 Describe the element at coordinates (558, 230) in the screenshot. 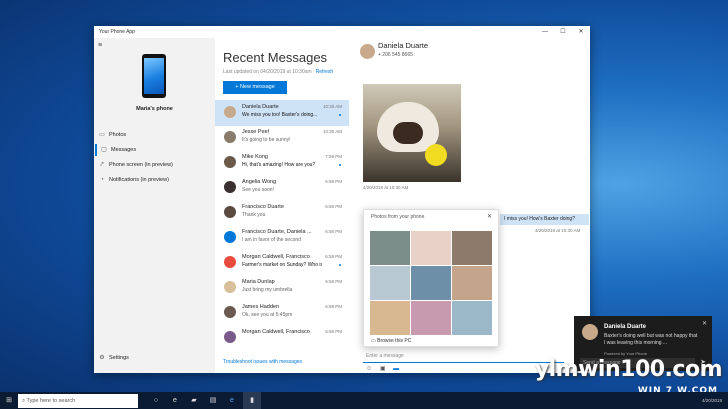

I see `sent-message-timestamp: 4/20/2019 at 10:30 AM` at that location.